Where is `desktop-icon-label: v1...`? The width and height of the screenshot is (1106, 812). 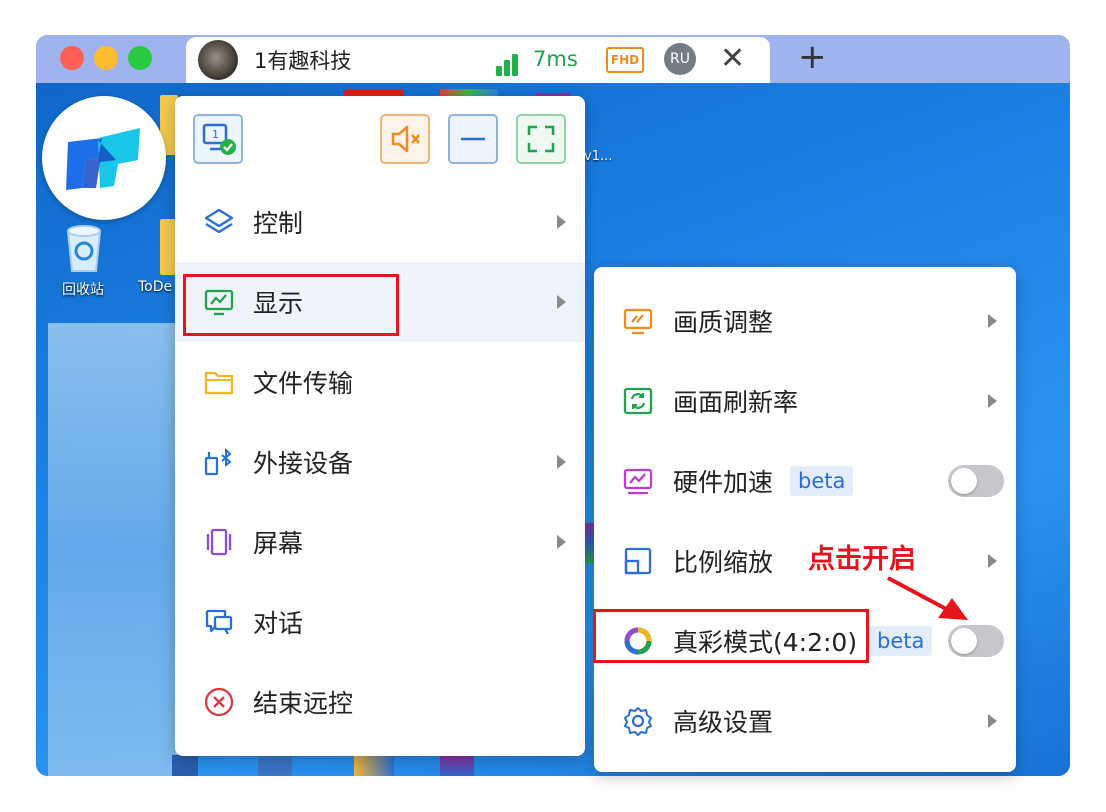
desktop-icon-label: v1... is located at coordinates (598, 156).